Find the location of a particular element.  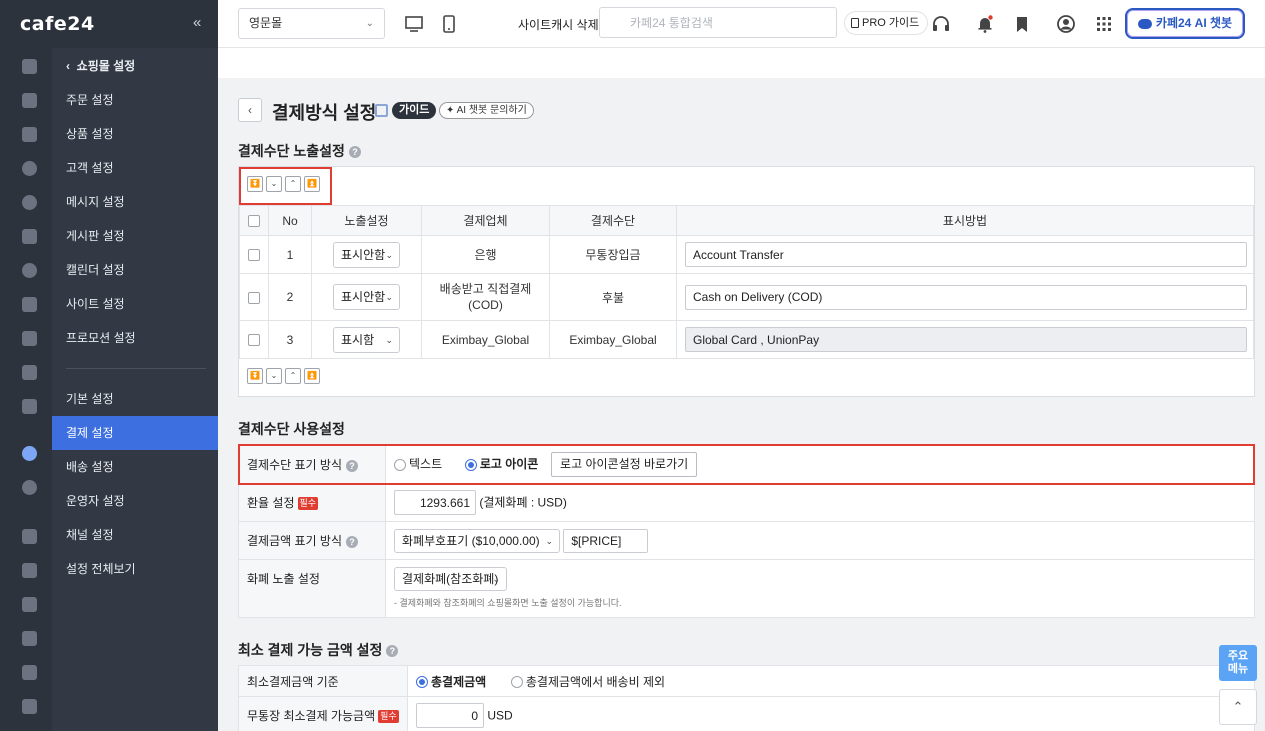

submenu-item-operator: 운영자 설정 is located at coordinates (135, 501).